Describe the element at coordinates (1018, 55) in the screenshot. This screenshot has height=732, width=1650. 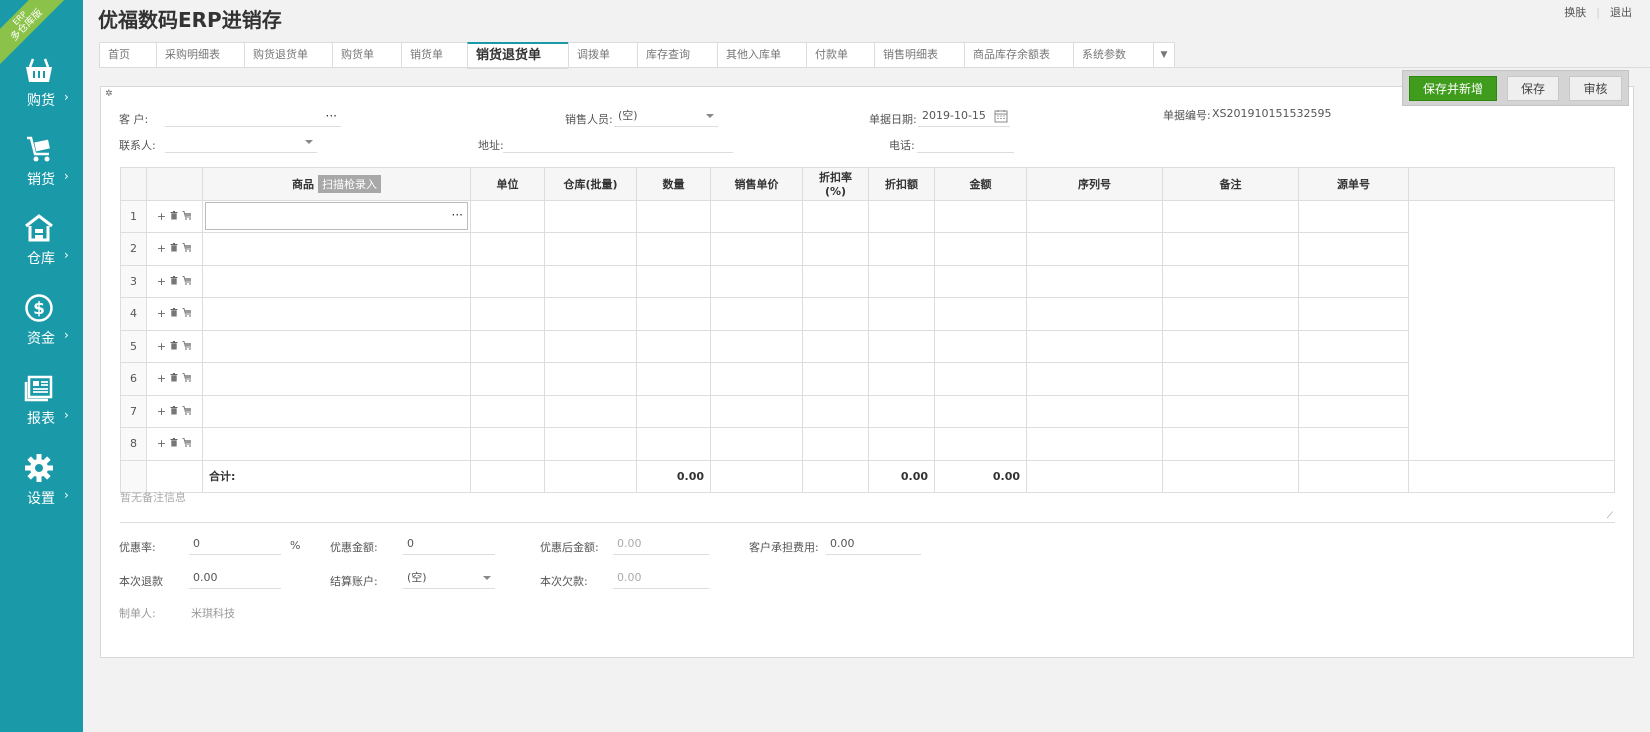
I see `tab-stock-balance: 商品库存余额表` at that location.